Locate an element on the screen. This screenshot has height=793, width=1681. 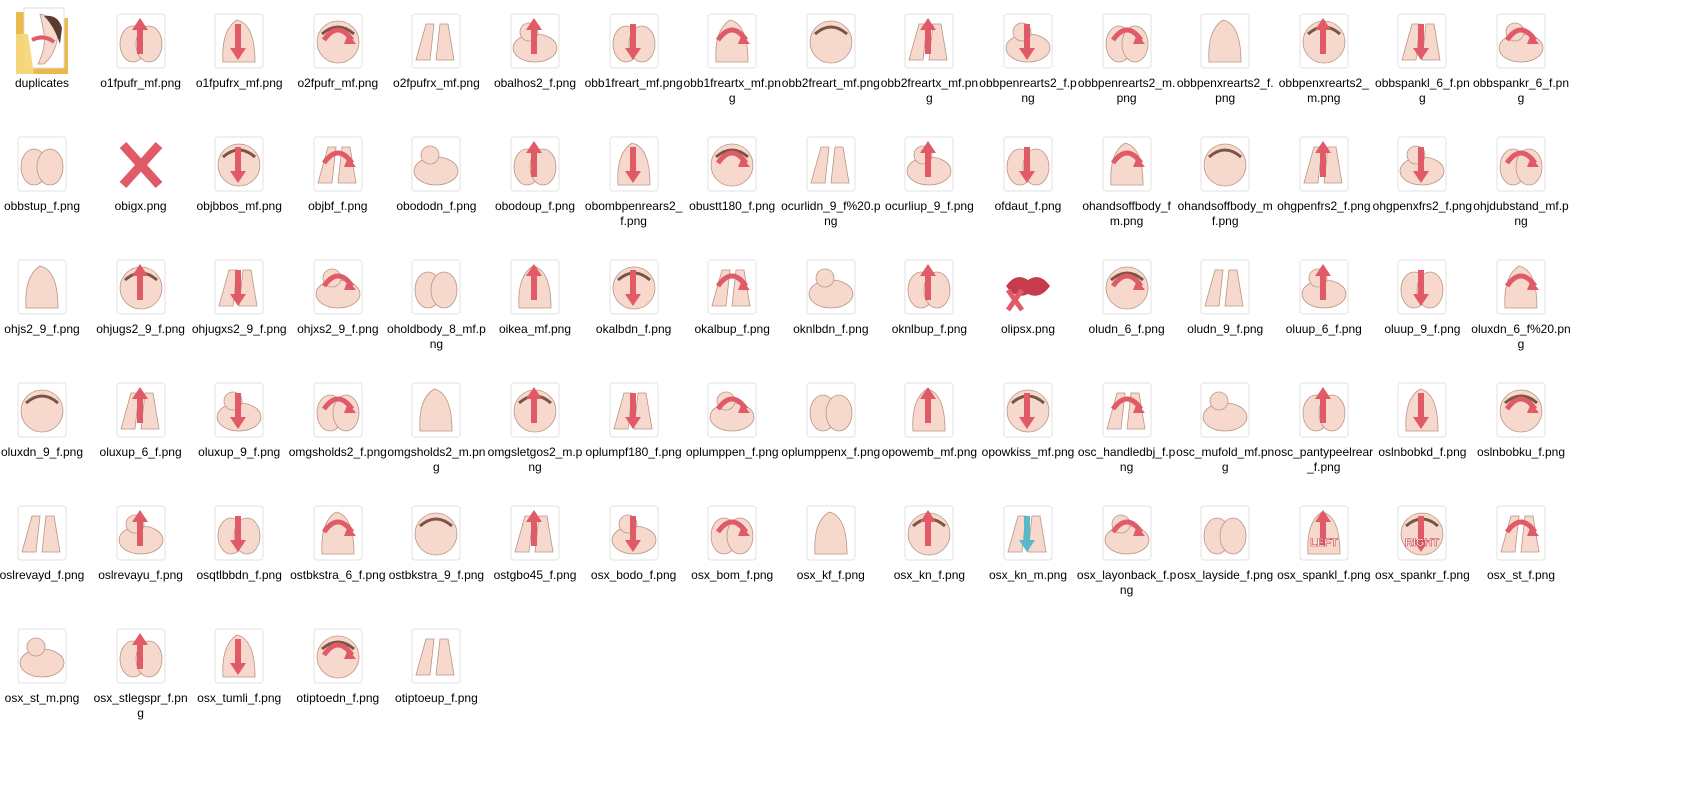
file-item: ocurliup_9_f.png is located at coordinates (929, 172).